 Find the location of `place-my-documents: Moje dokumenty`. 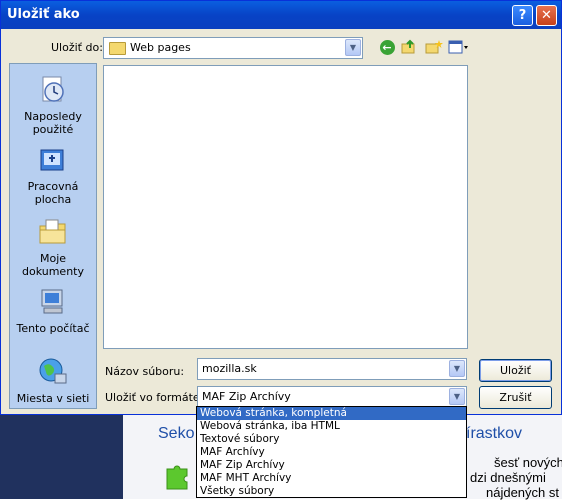

place-my-documents: Moje dokumenty is located at coordinates (53, 247).